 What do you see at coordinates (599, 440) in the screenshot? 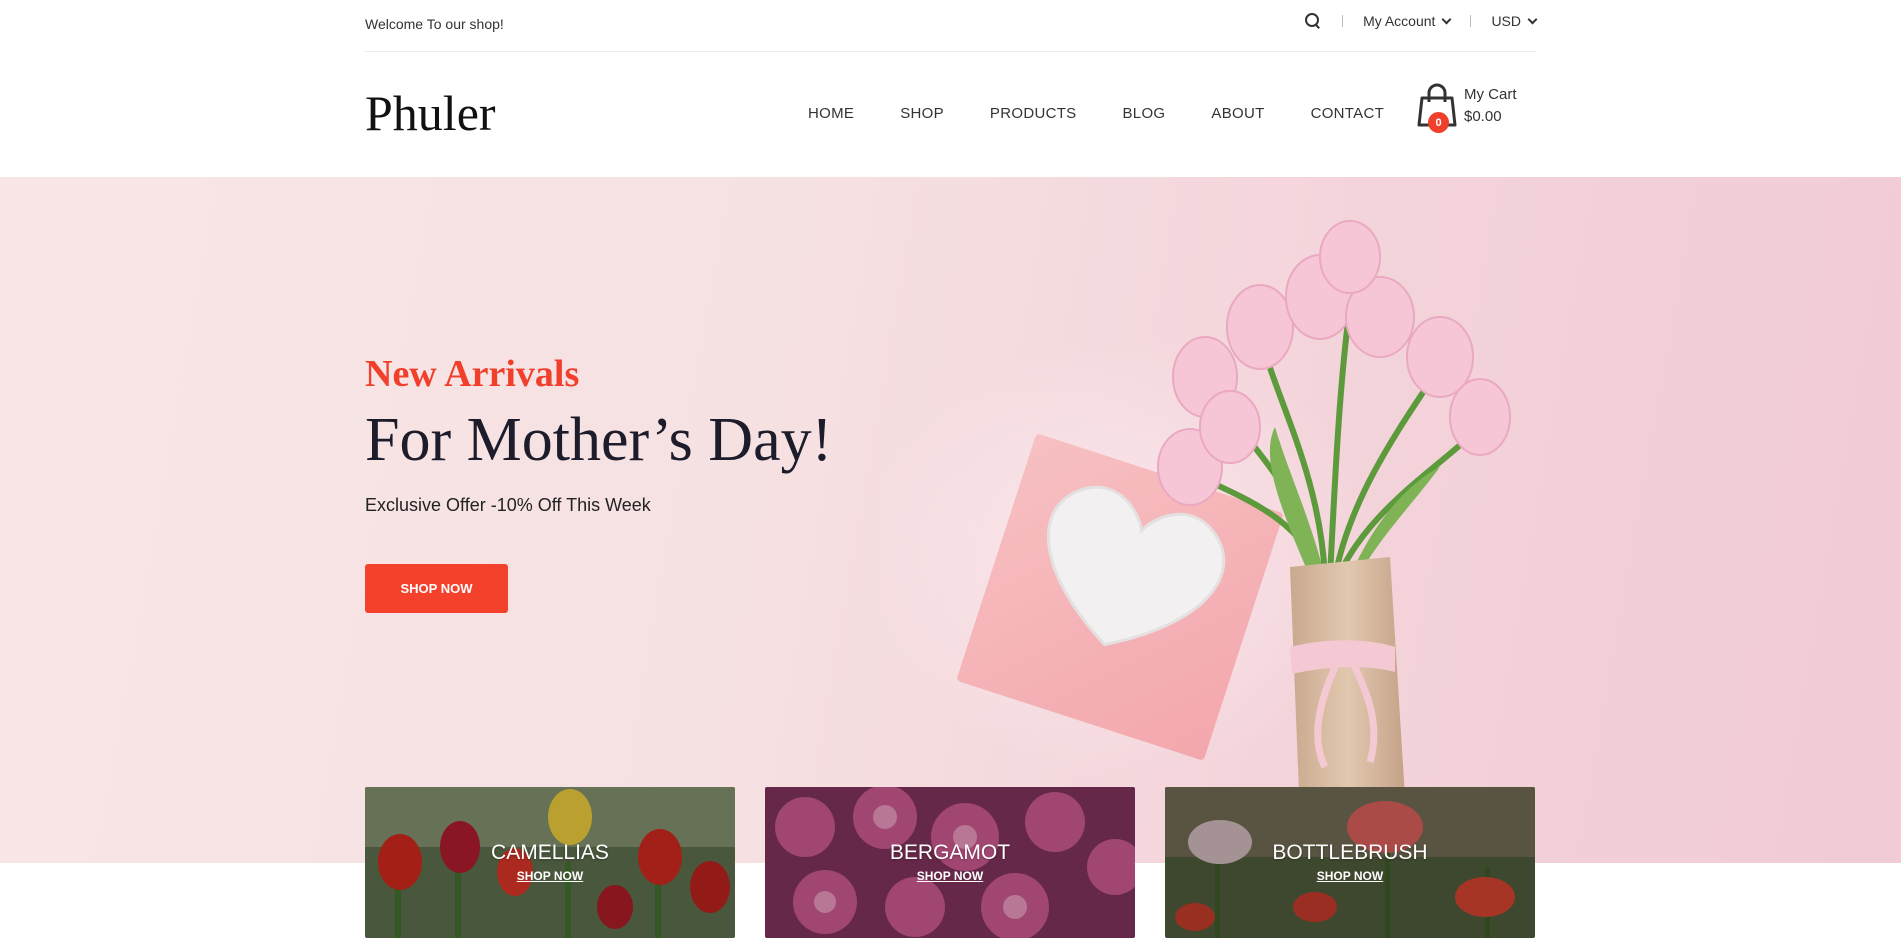
I see `hero-title: For Mother’s Day!` at bounding box center [599, 440].